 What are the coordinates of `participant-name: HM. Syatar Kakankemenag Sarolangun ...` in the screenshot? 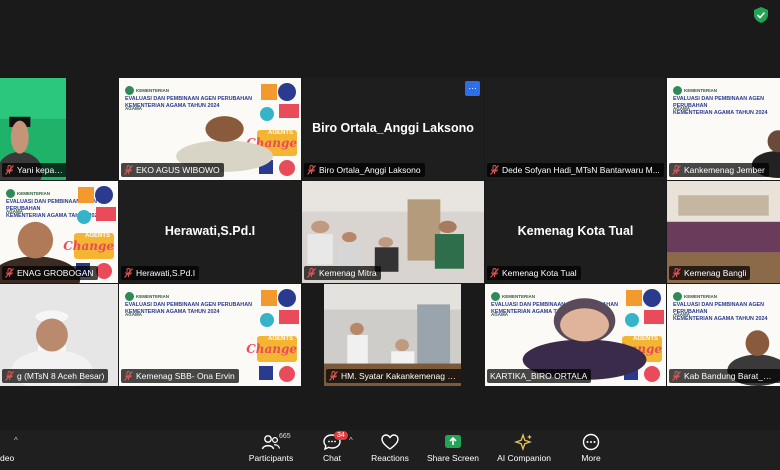 It's located at (399, 376).